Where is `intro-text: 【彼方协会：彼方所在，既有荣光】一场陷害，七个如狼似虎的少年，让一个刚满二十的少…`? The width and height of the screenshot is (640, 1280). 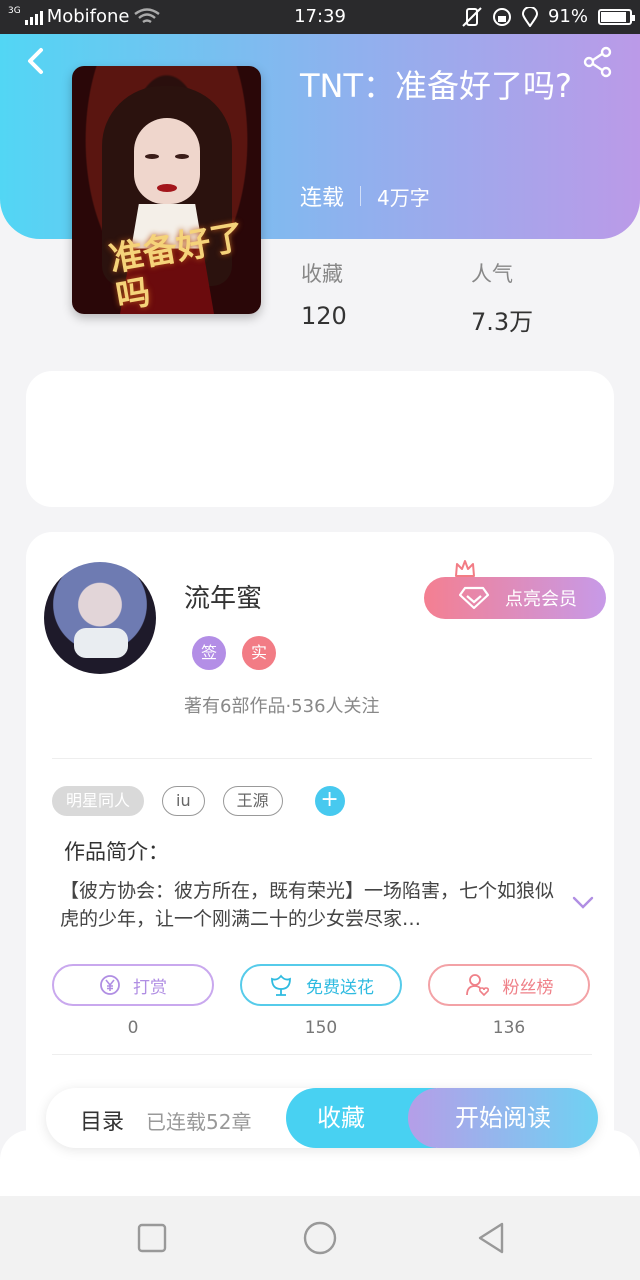
intro-text: 【彼方协会：彼方所在，既有荣光】一场陷害，七个如狼似虎的少年，让一个刚满二十的少… is located at coordinates (308, 905).